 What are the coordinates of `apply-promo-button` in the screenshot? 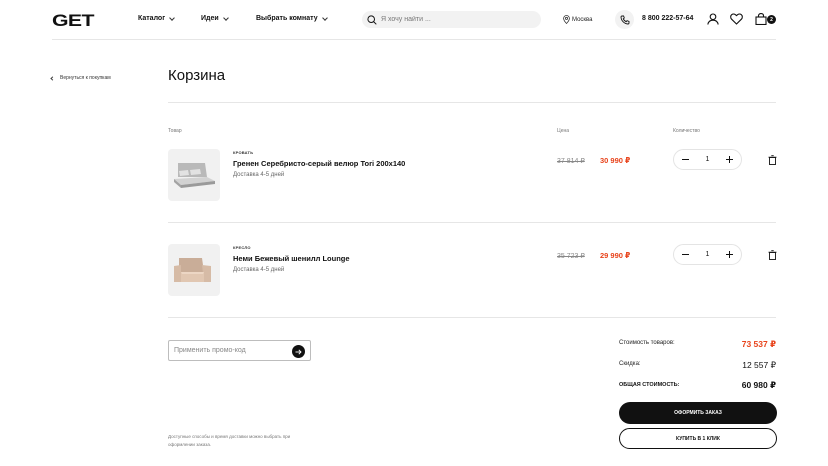 It's located at (298, 351).